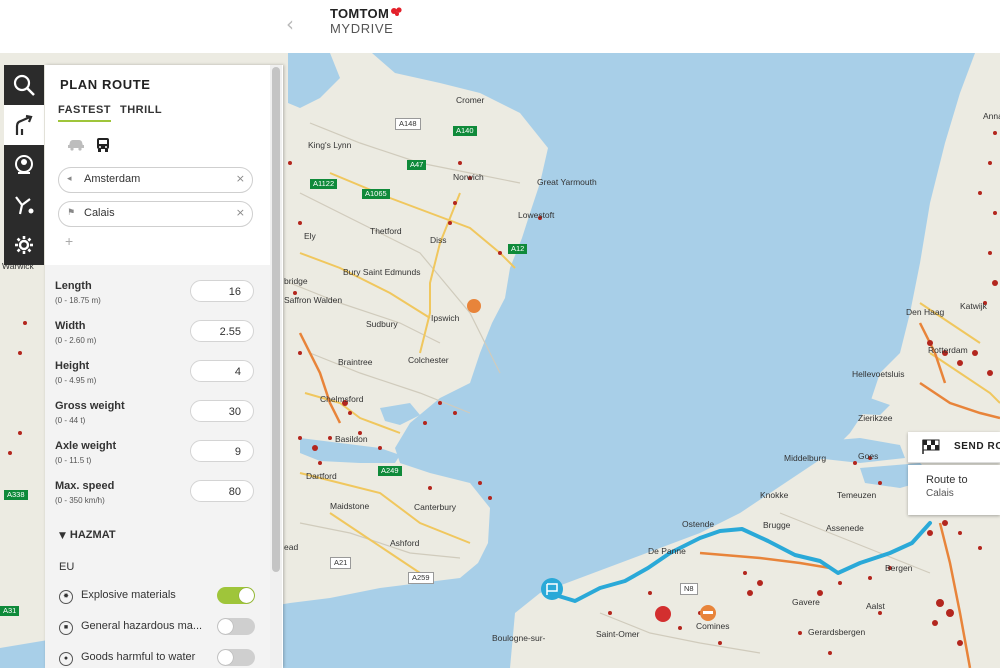 This screenshot has width=1000, height=668. I want to click on send-route-popup: SEND RO Route to Calais, so click(954, 474).